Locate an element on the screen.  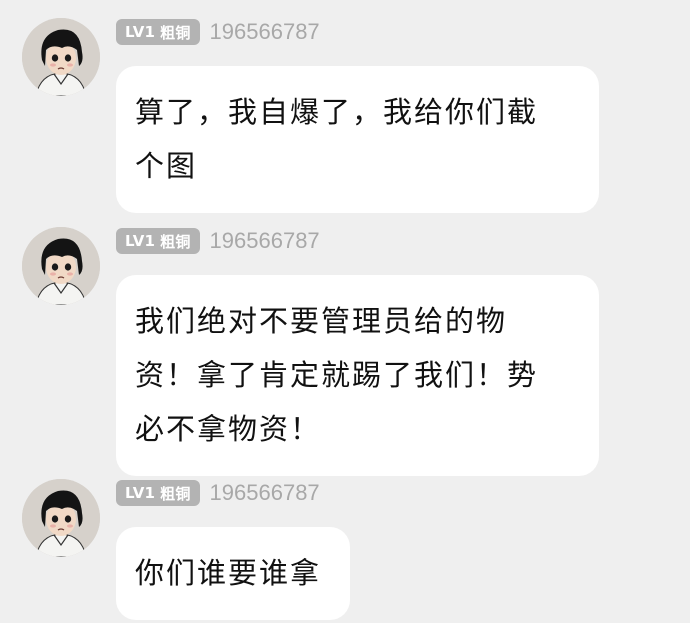
message-line: 算了，我自爆了，我给你们截 is located at coordinates (337, 112).